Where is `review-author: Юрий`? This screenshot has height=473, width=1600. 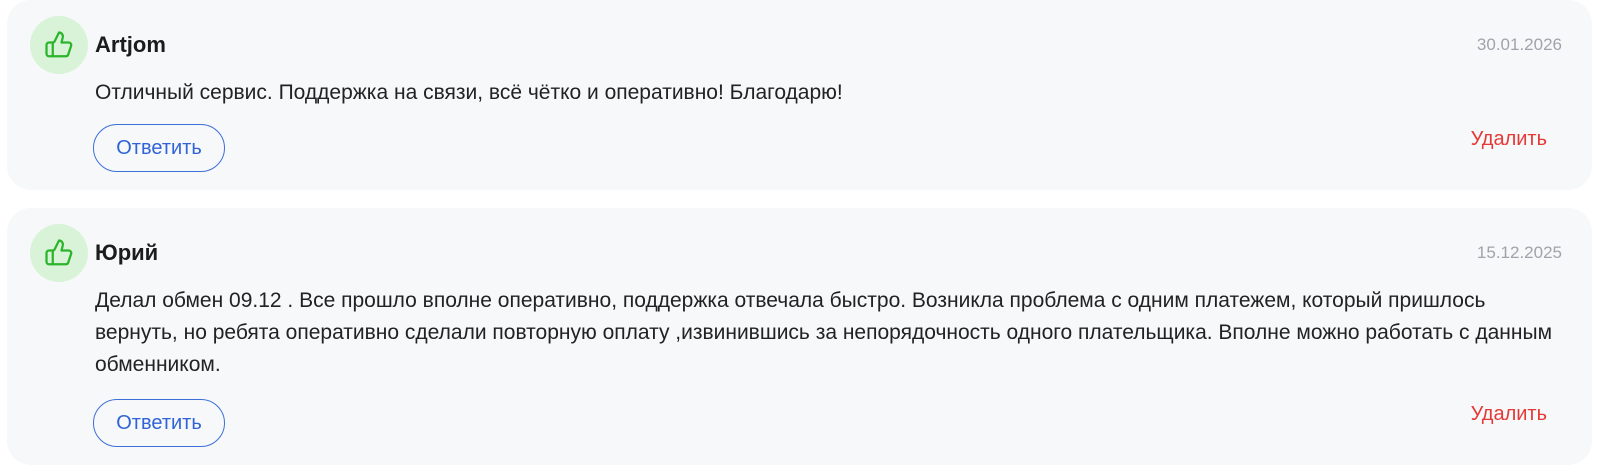 review-author: Юрий is located at coordinates (127, 252).